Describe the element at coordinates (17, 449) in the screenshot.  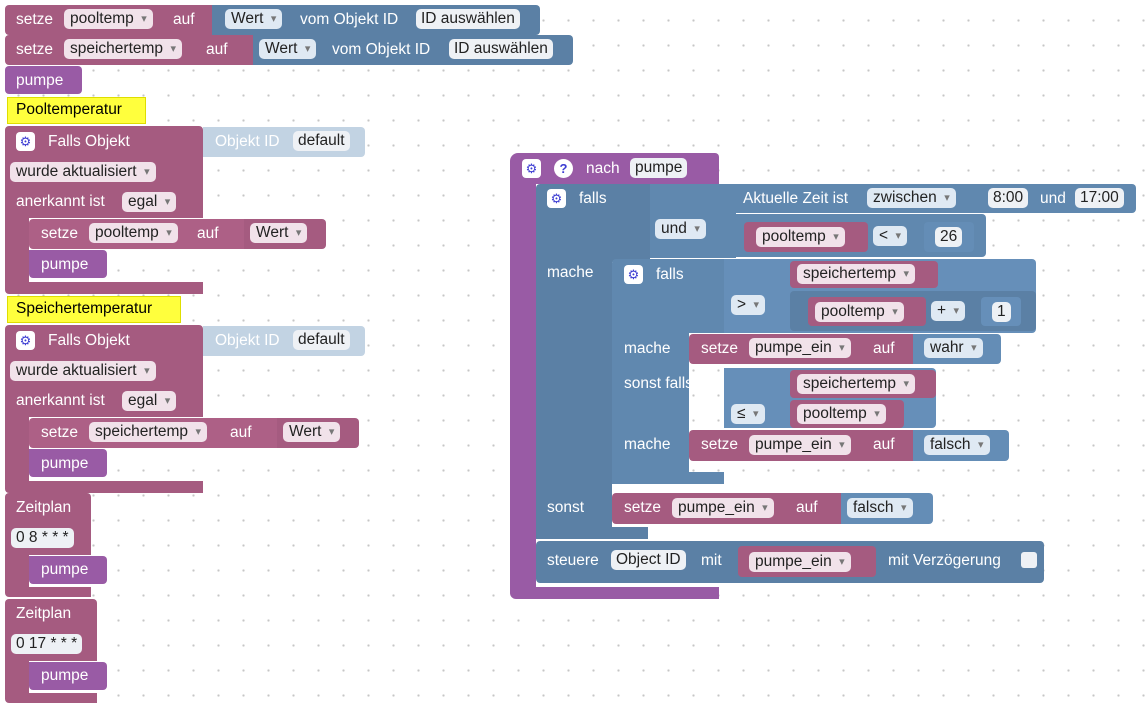
I see `trigger-block-spine` at that location.